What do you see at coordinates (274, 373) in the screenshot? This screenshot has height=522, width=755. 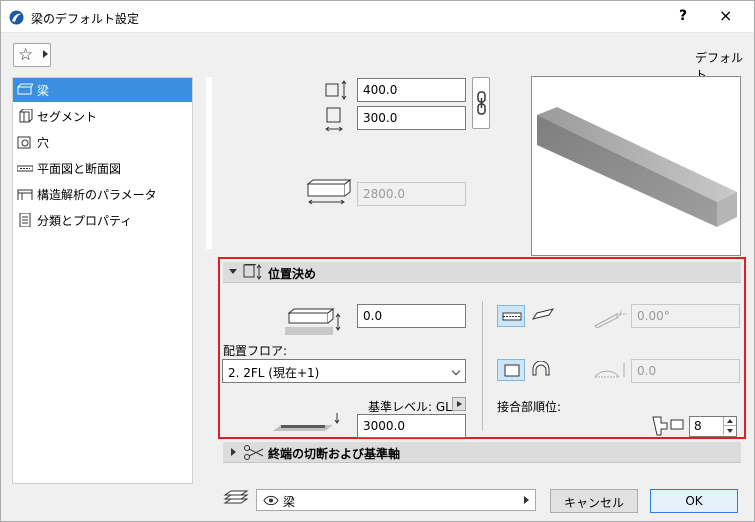 I see `home-floor-value: 2. 2FL (現在+1)` at bounding box center [274, 373].